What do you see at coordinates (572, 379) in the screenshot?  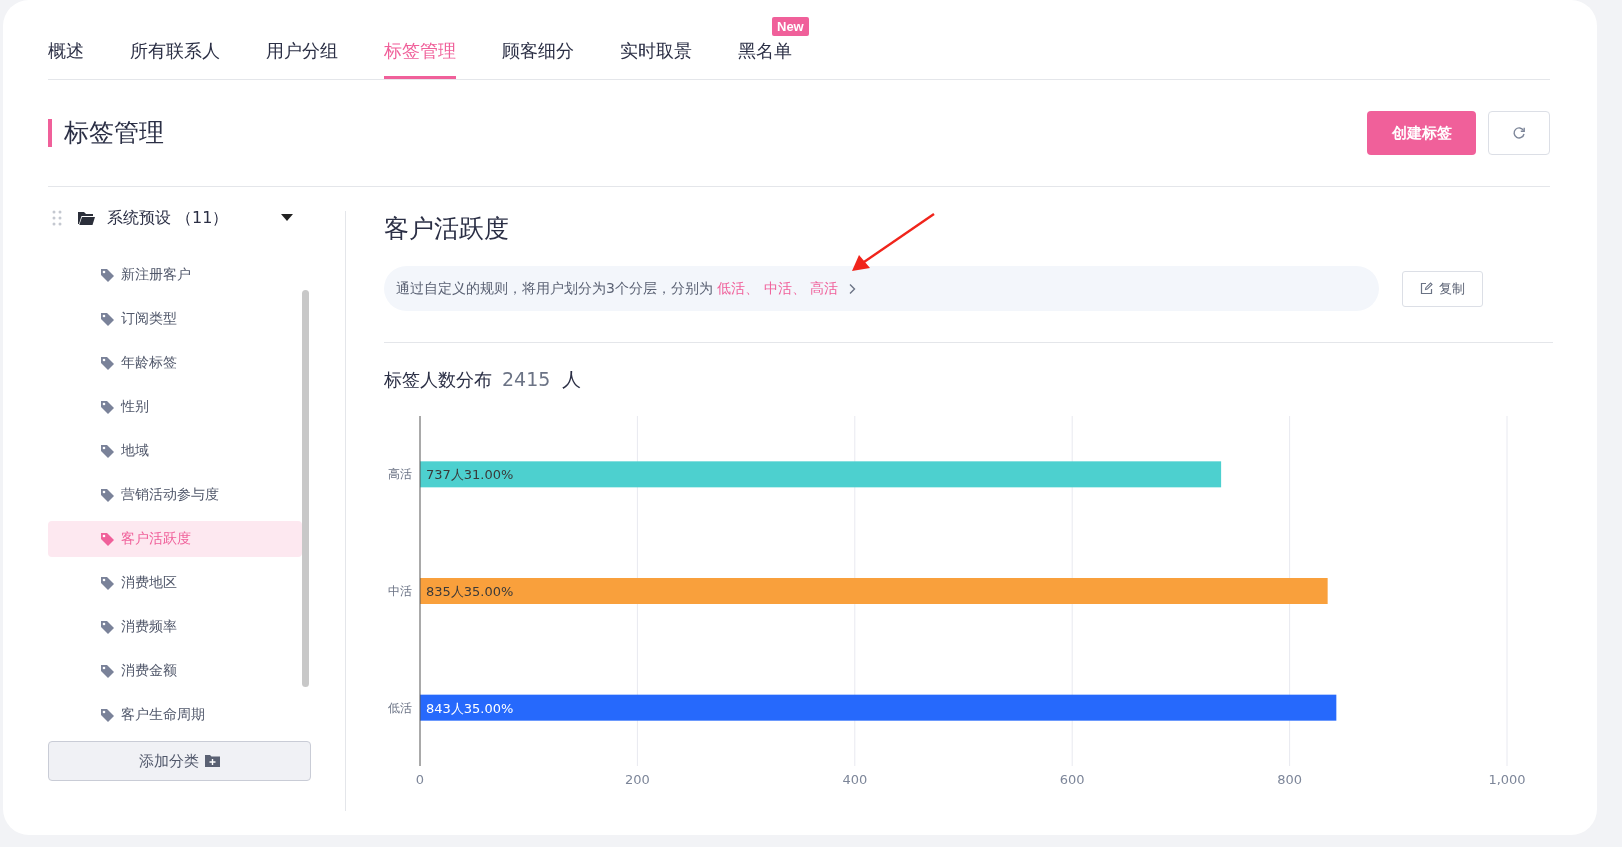 I see `count-unit: 人` at bounding box center [572, 379].